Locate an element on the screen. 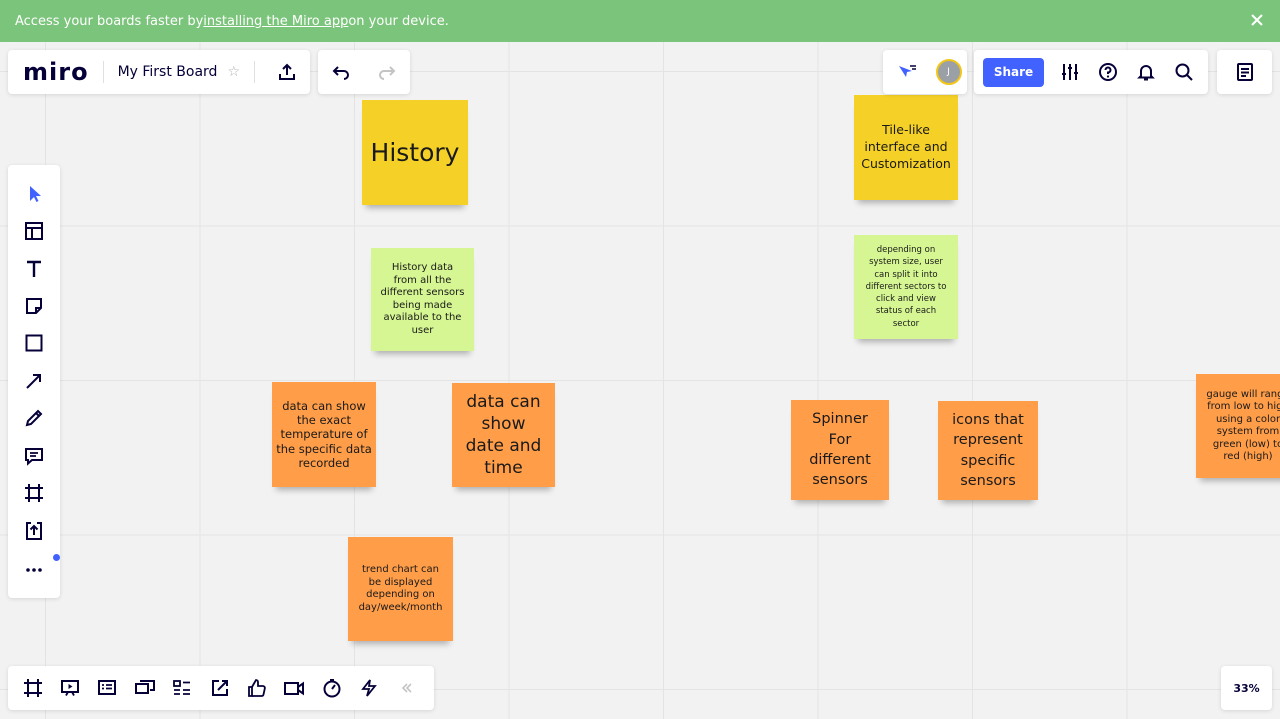 Image resolution: width=1280 pixels, height=719 pixels. collapse-toolbar-icon is located at coordinates (406, 688).